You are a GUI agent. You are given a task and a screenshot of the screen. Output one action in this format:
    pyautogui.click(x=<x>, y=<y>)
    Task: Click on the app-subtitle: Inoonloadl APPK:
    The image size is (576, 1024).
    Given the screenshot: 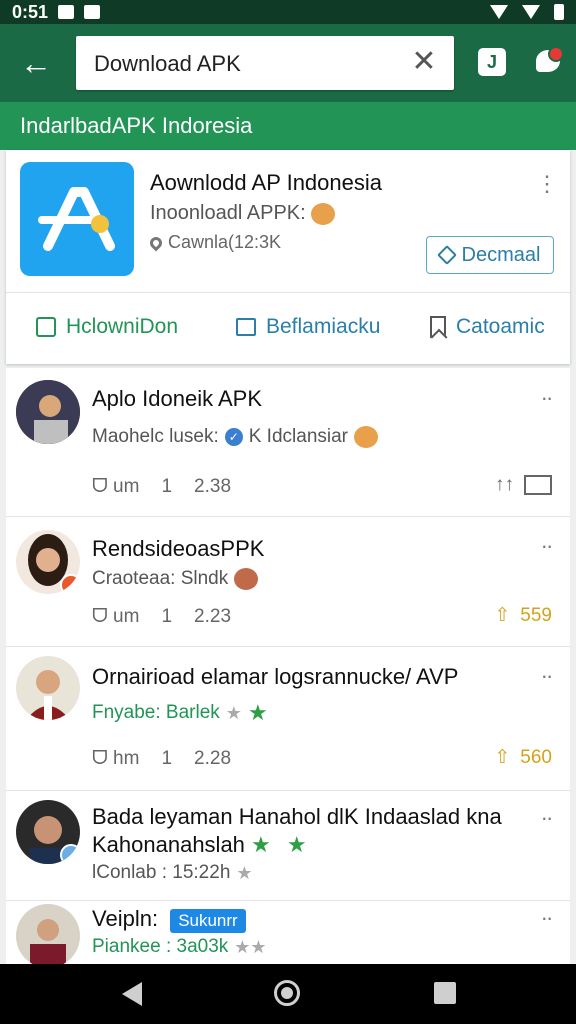 What is the action you would take?
    pyautogui.click(x=243, y=213)
    